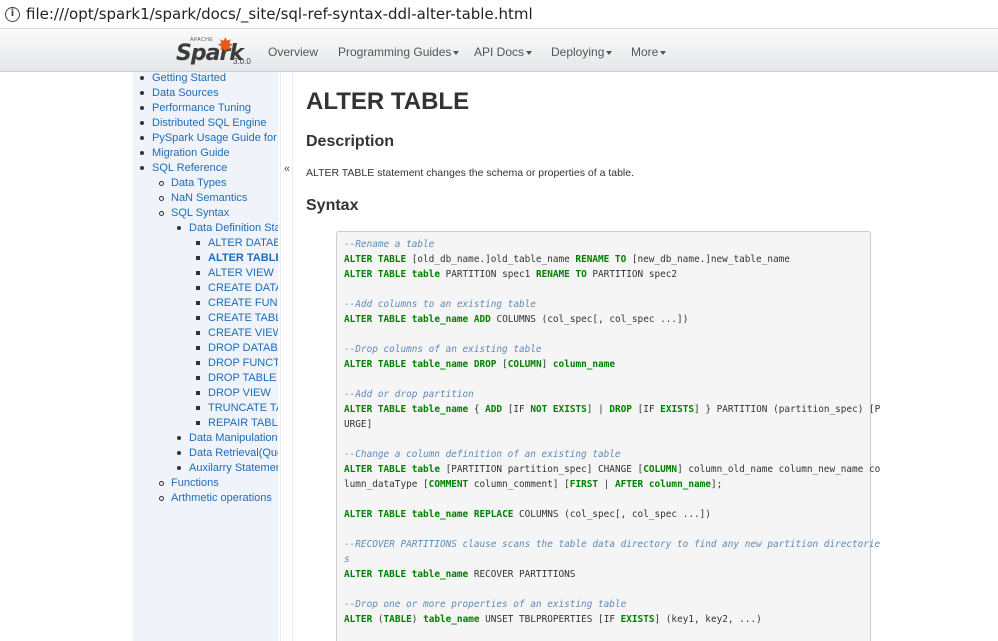  I want to click on sidebar-item: ALTER TABLE, so click(237, 258).